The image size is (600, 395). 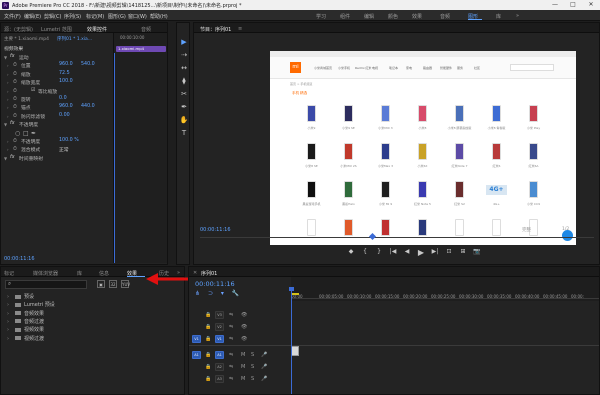 I want to click on menu-clip: 剪辑(C), so click(x=52, y=16).